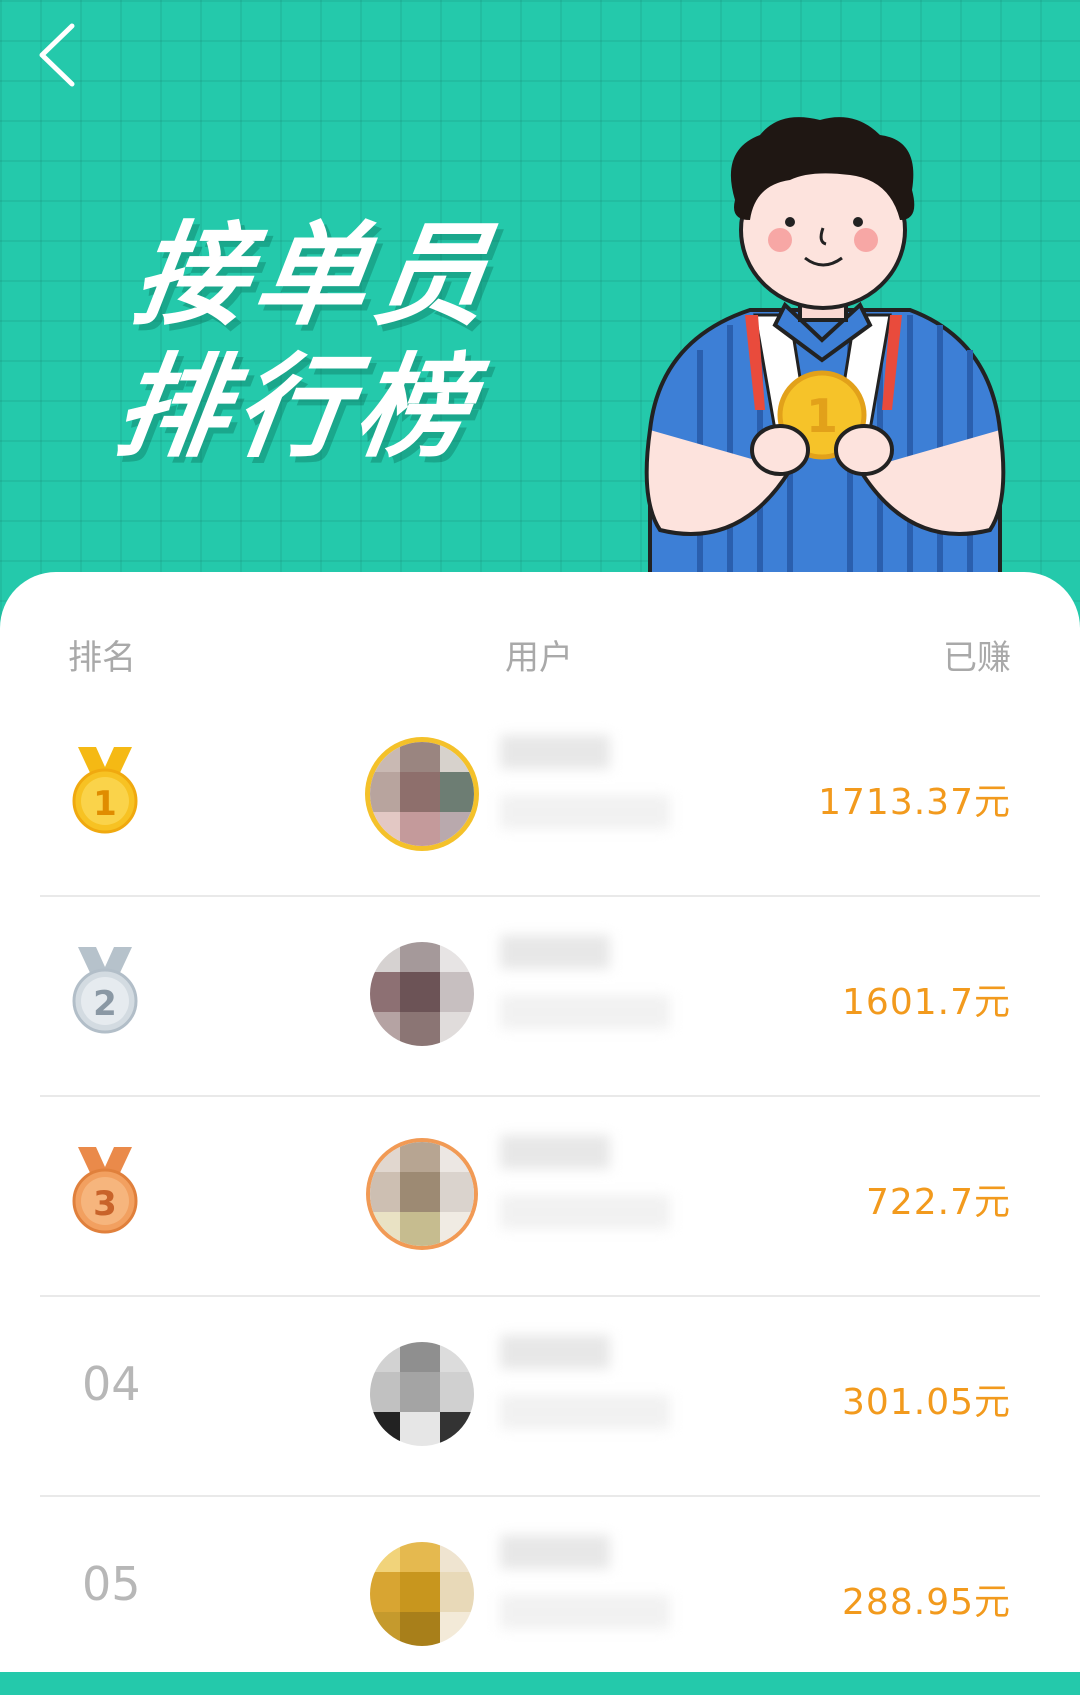 The height and width of the screenshot is (1695, 1080). I want to click on ranking-row: 3 722.7元, so click(540, 1196).